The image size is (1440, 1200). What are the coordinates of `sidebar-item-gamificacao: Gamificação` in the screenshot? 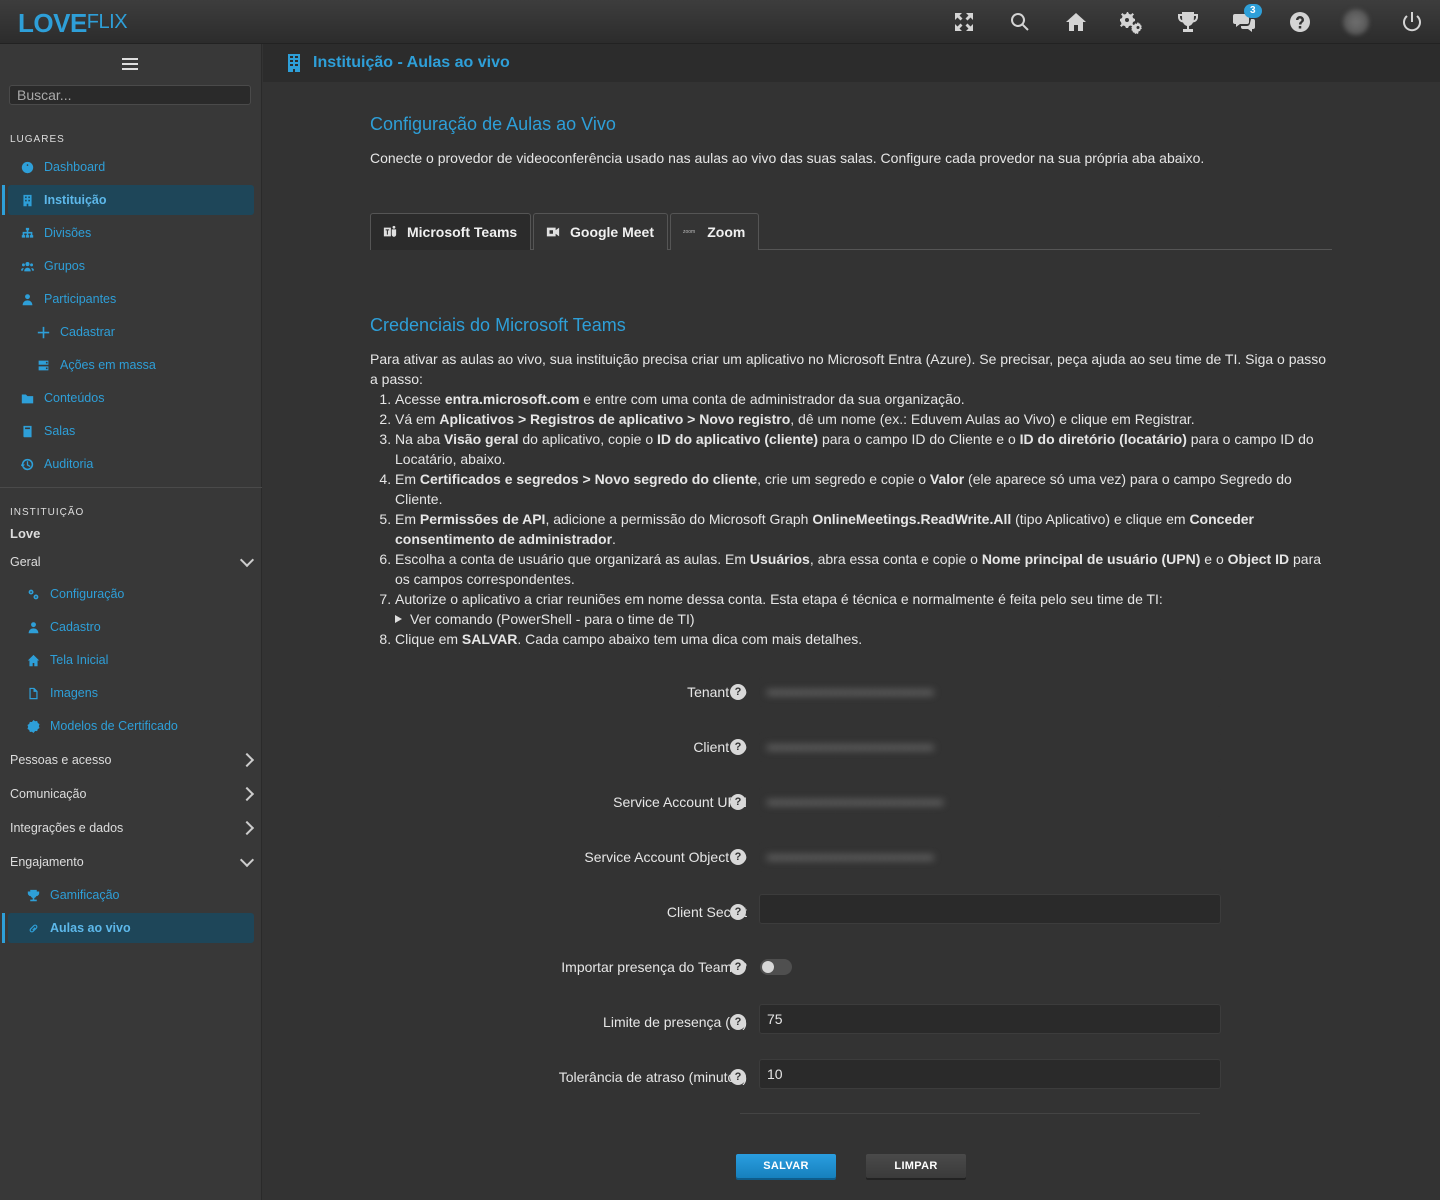 It's located at (119, 895).